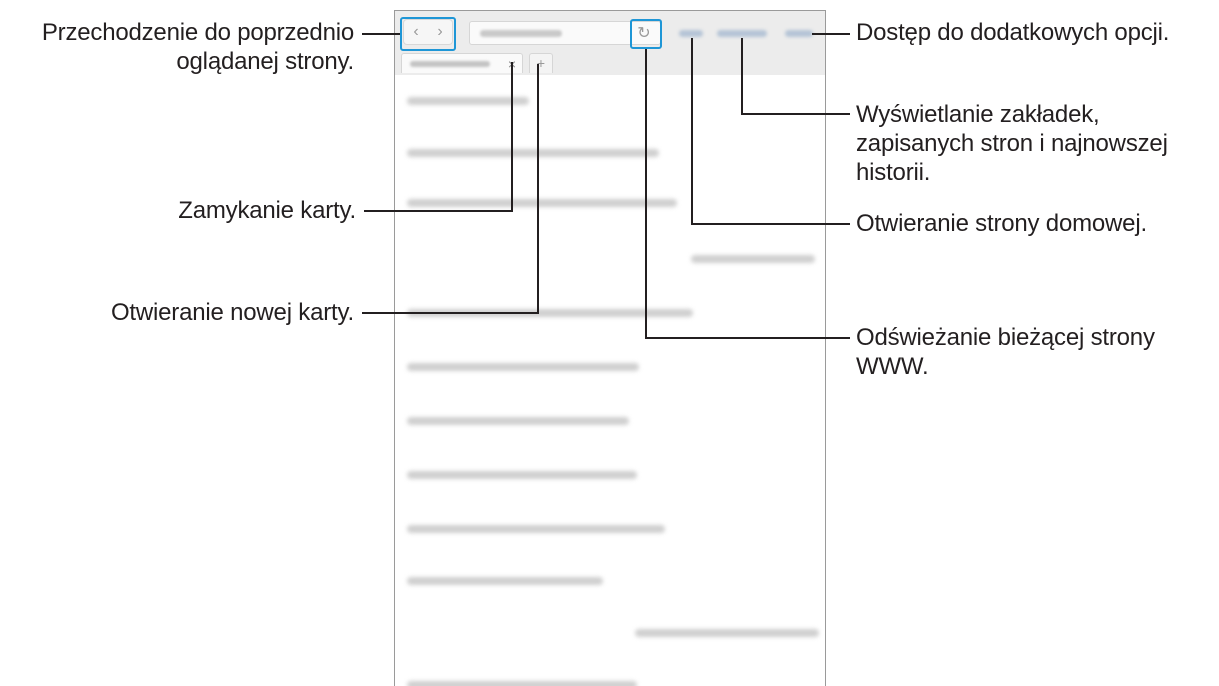 The height and width of the screenshot is (686, 1219). I want to click on chevron-left-icon: ‹, so click(415, 32).